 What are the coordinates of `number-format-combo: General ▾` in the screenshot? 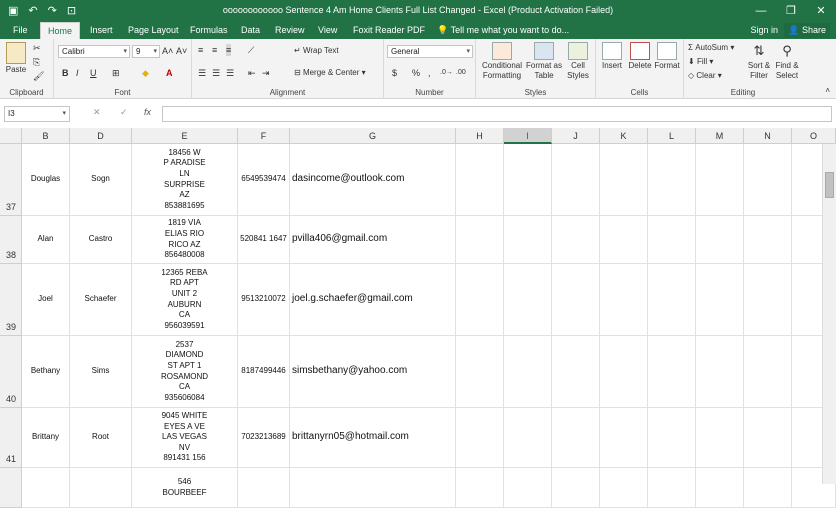 It's located at (430, 51).